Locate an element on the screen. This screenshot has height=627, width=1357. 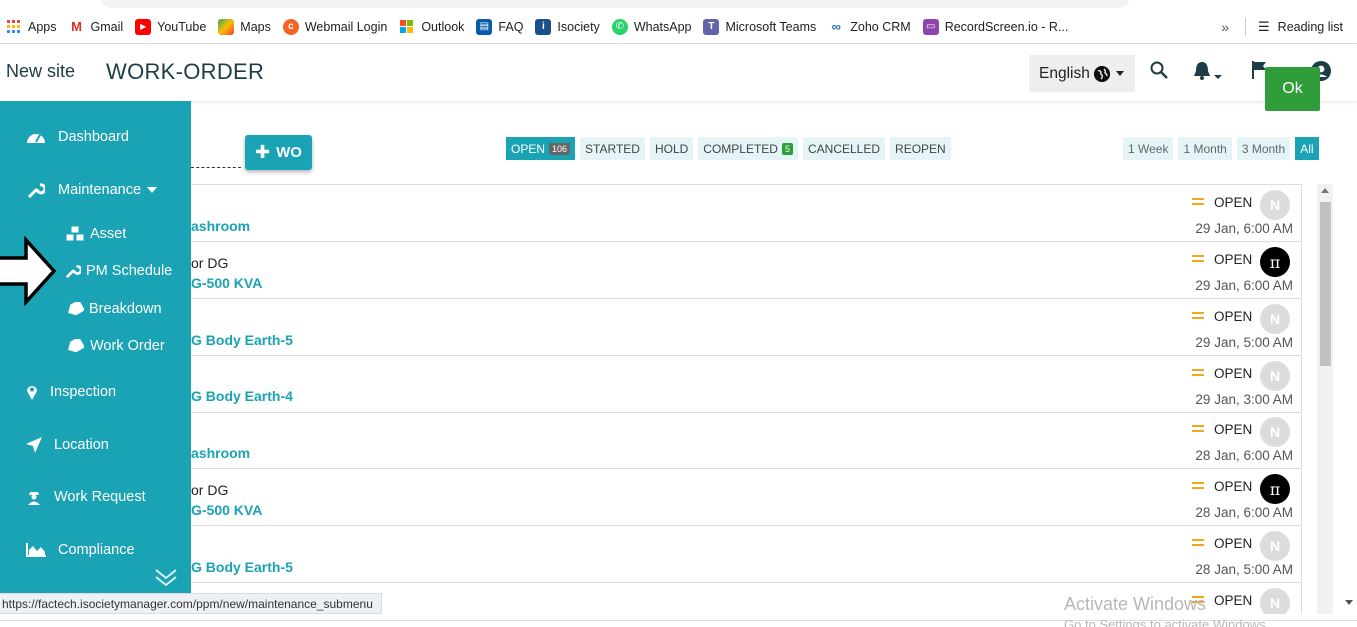
bookmark-outlook: Outlook is located at coordinates (431, 27).